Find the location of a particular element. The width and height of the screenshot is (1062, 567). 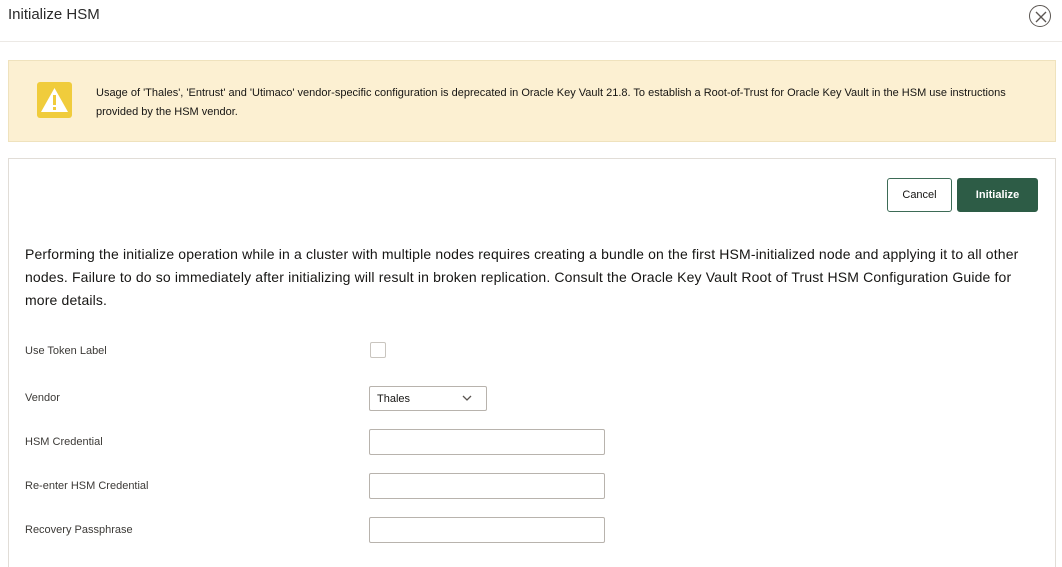

recovery-passphrase-input is located at coordinates (487, 530).